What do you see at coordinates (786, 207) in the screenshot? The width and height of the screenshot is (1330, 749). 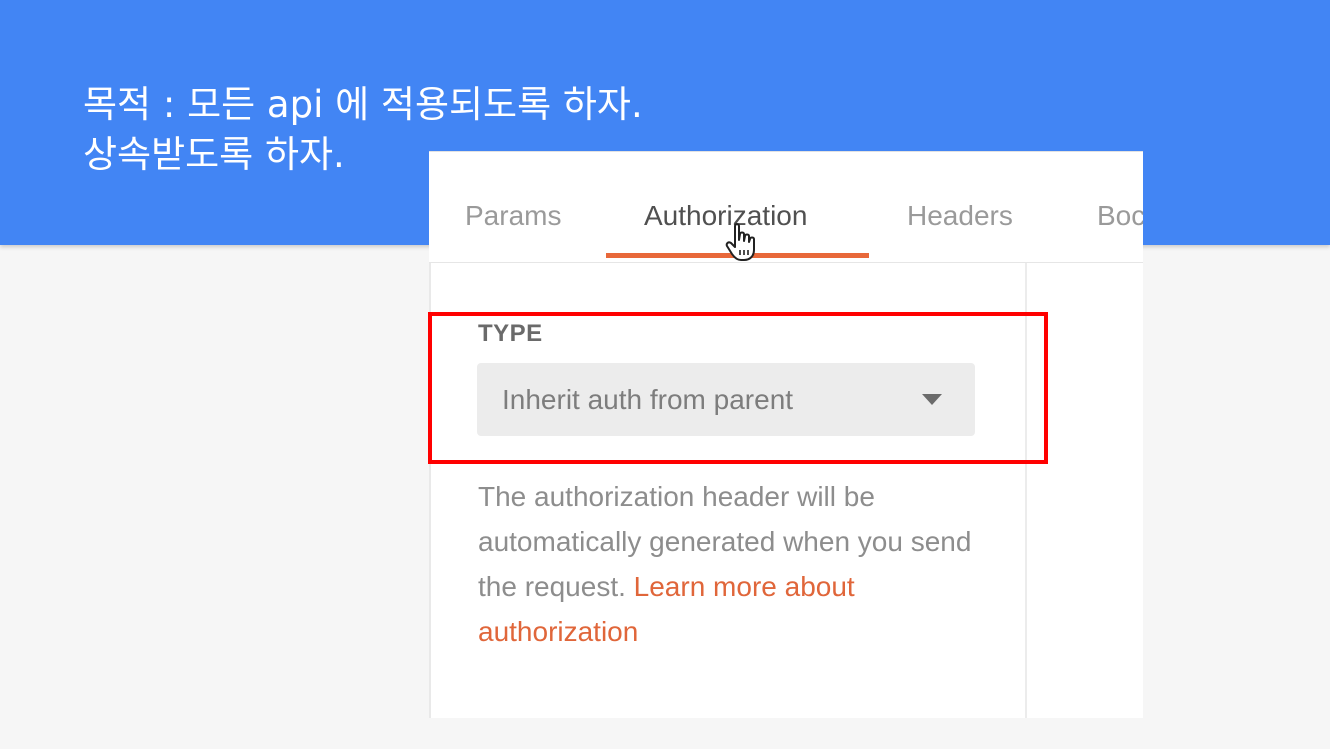 I see `request-tabs: Params Authorization Headers Boc` at bounding box center [786, 207].